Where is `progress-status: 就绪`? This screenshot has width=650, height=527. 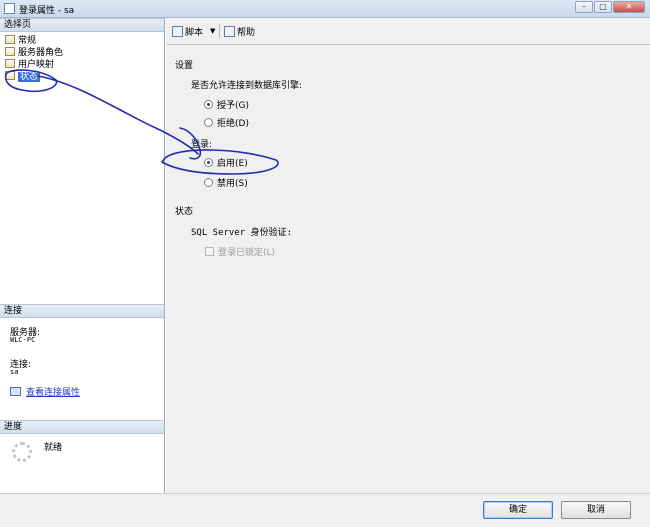 progress-status: 就绪 is located at coordinates (53, 448).